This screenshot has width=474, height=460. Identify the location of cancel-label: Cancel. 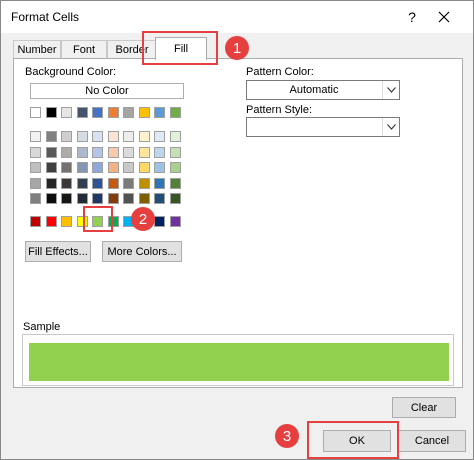
(432, 441).